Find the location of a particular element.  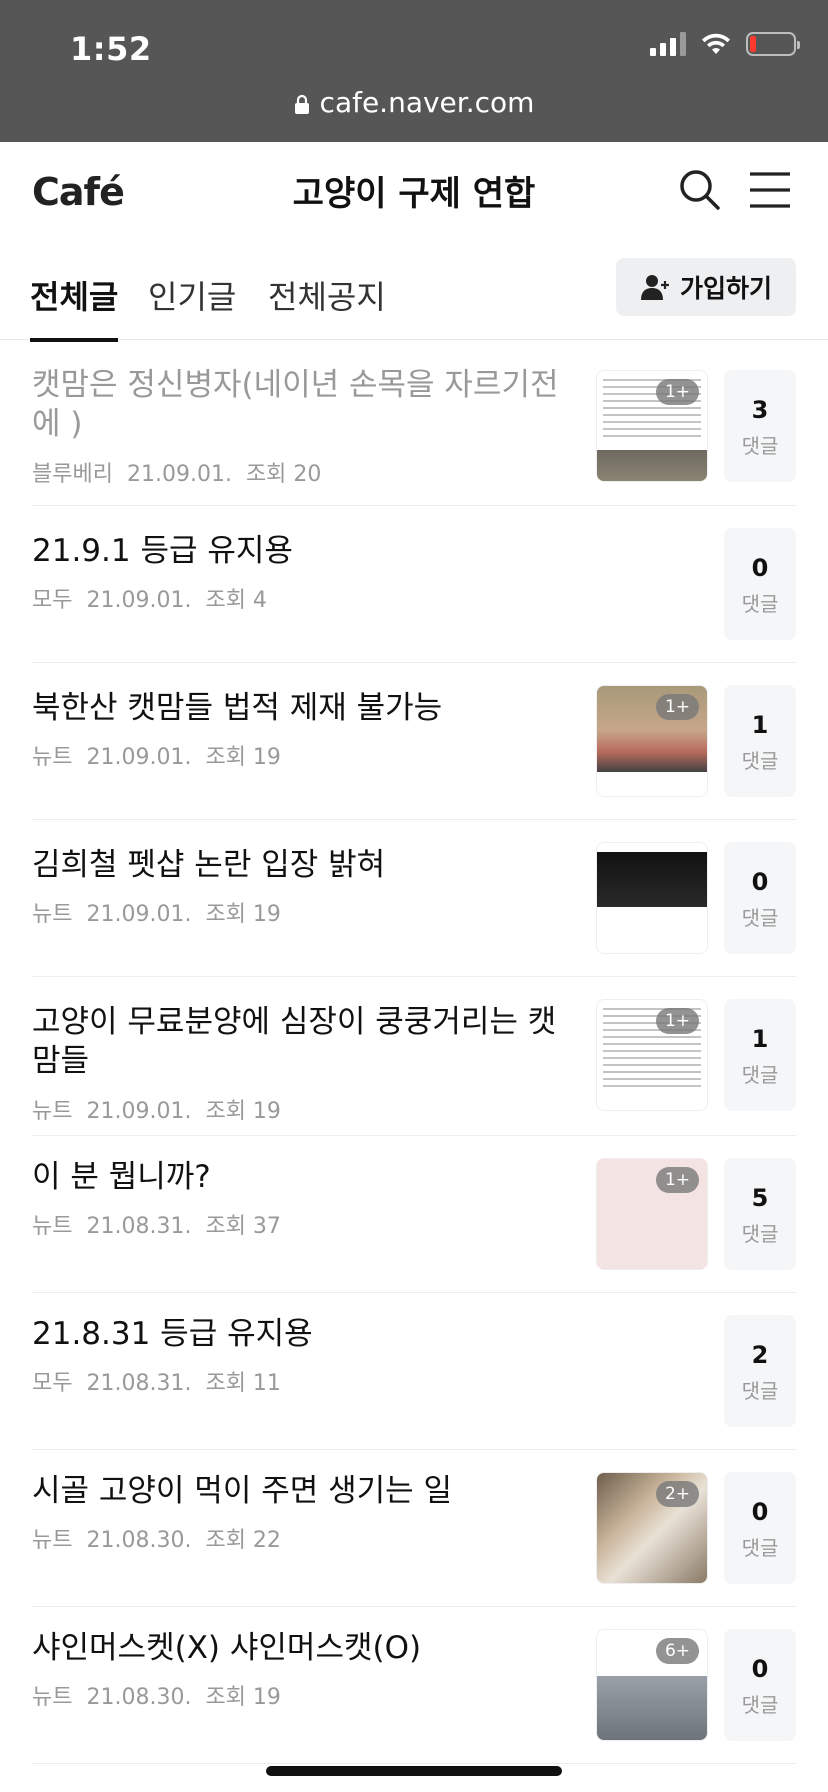

article-title: 김희철 펫샵 논란 입장 밝혀 is located at coordinates (302, 865).